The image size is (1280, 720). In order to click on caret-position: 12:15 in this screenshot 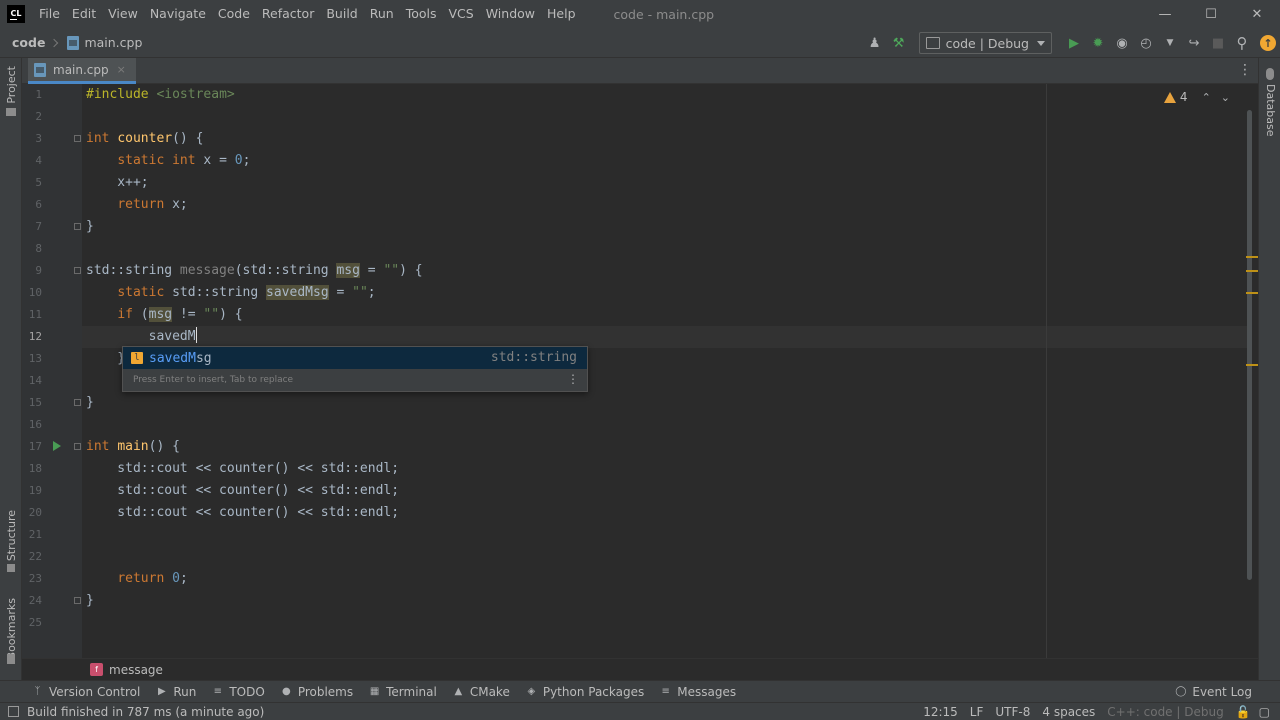, I will do `click(940, 712)`.